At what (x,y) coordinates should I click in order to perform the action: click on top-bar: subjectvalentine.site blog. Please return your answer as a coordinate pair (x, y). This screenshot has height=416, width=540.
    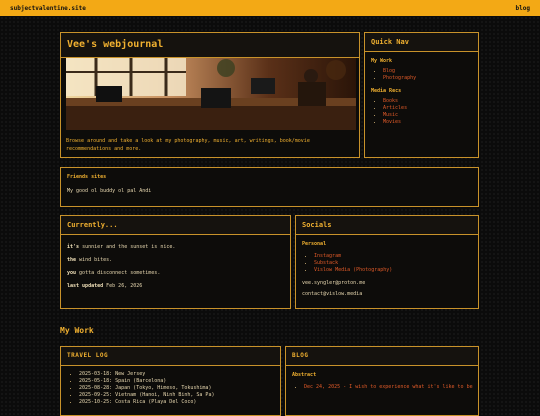
    Looking at the image, I should click on (270, 8).